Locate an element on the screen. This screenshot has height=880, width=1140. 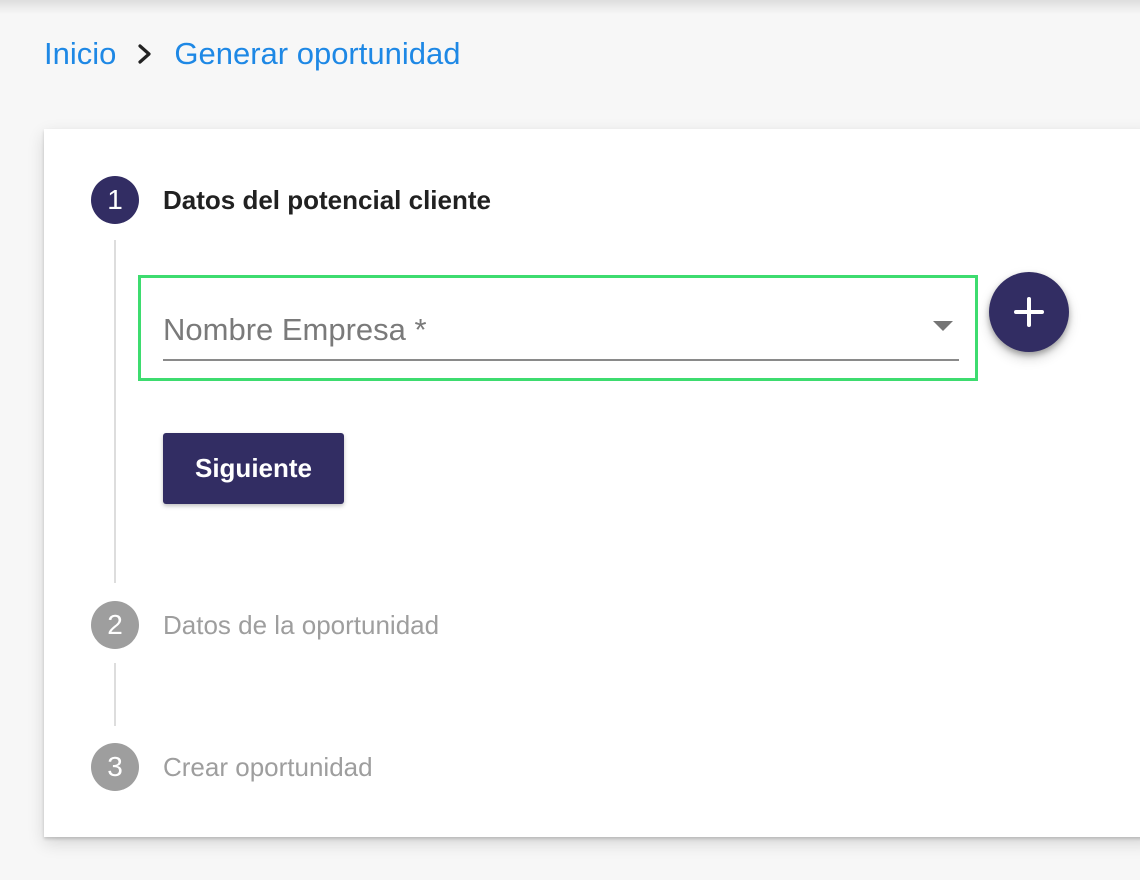
top-bar-shadow is located at coordinates (570, 7).